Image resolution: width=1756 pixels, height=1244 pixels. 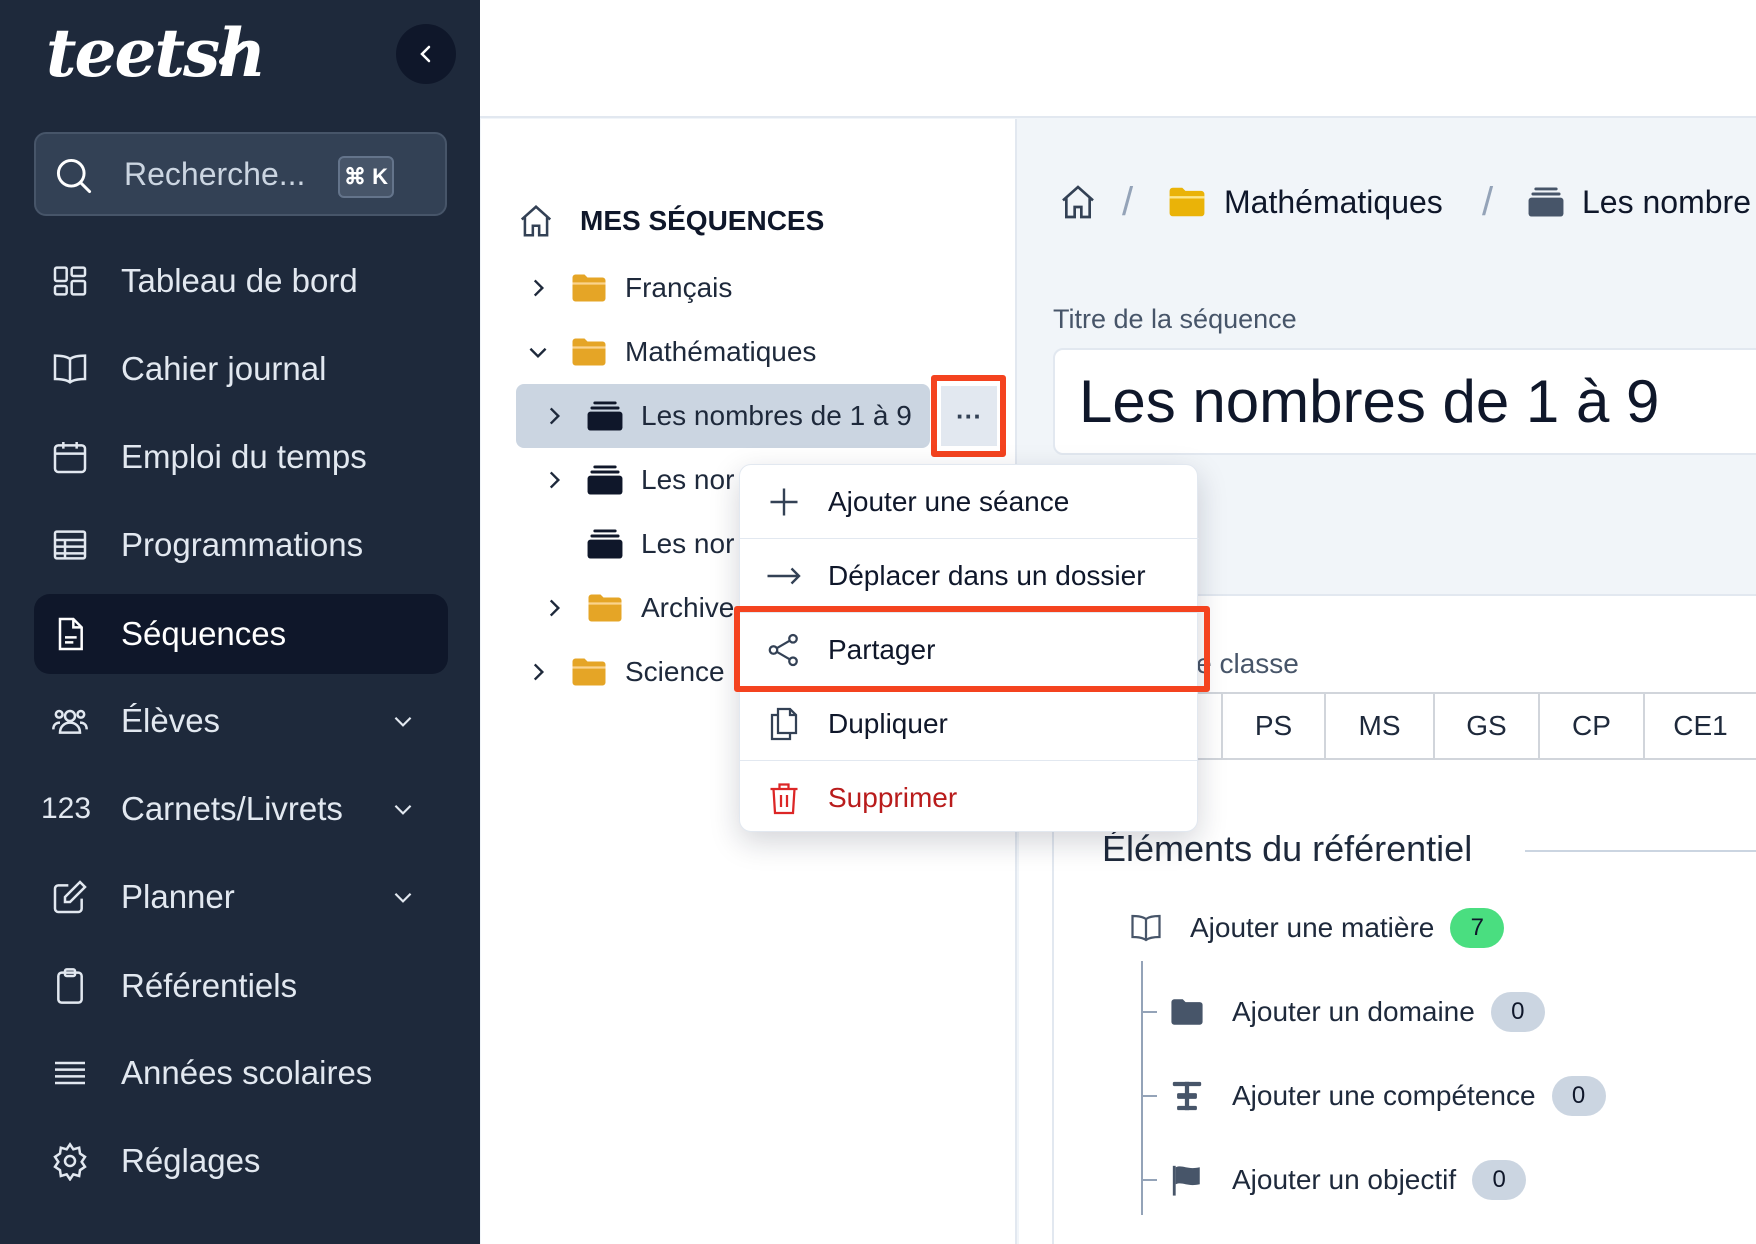 What do you see at coordinates (536, 221) in the screenshot?
I see `home-icon` at bounding box center [536, 221].